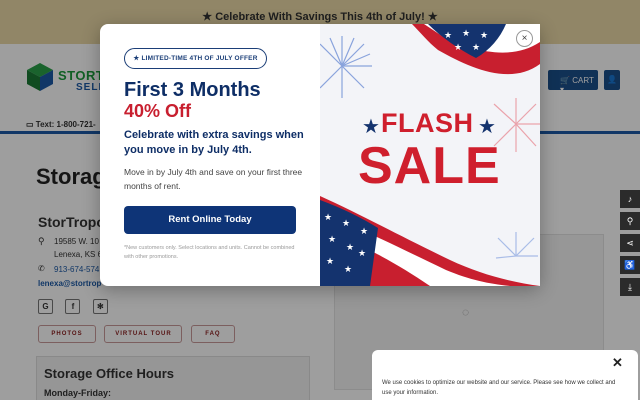 The height and width of the screenshot is (400, 640). I want to click on sale-word: SALE, so click(429, 166).